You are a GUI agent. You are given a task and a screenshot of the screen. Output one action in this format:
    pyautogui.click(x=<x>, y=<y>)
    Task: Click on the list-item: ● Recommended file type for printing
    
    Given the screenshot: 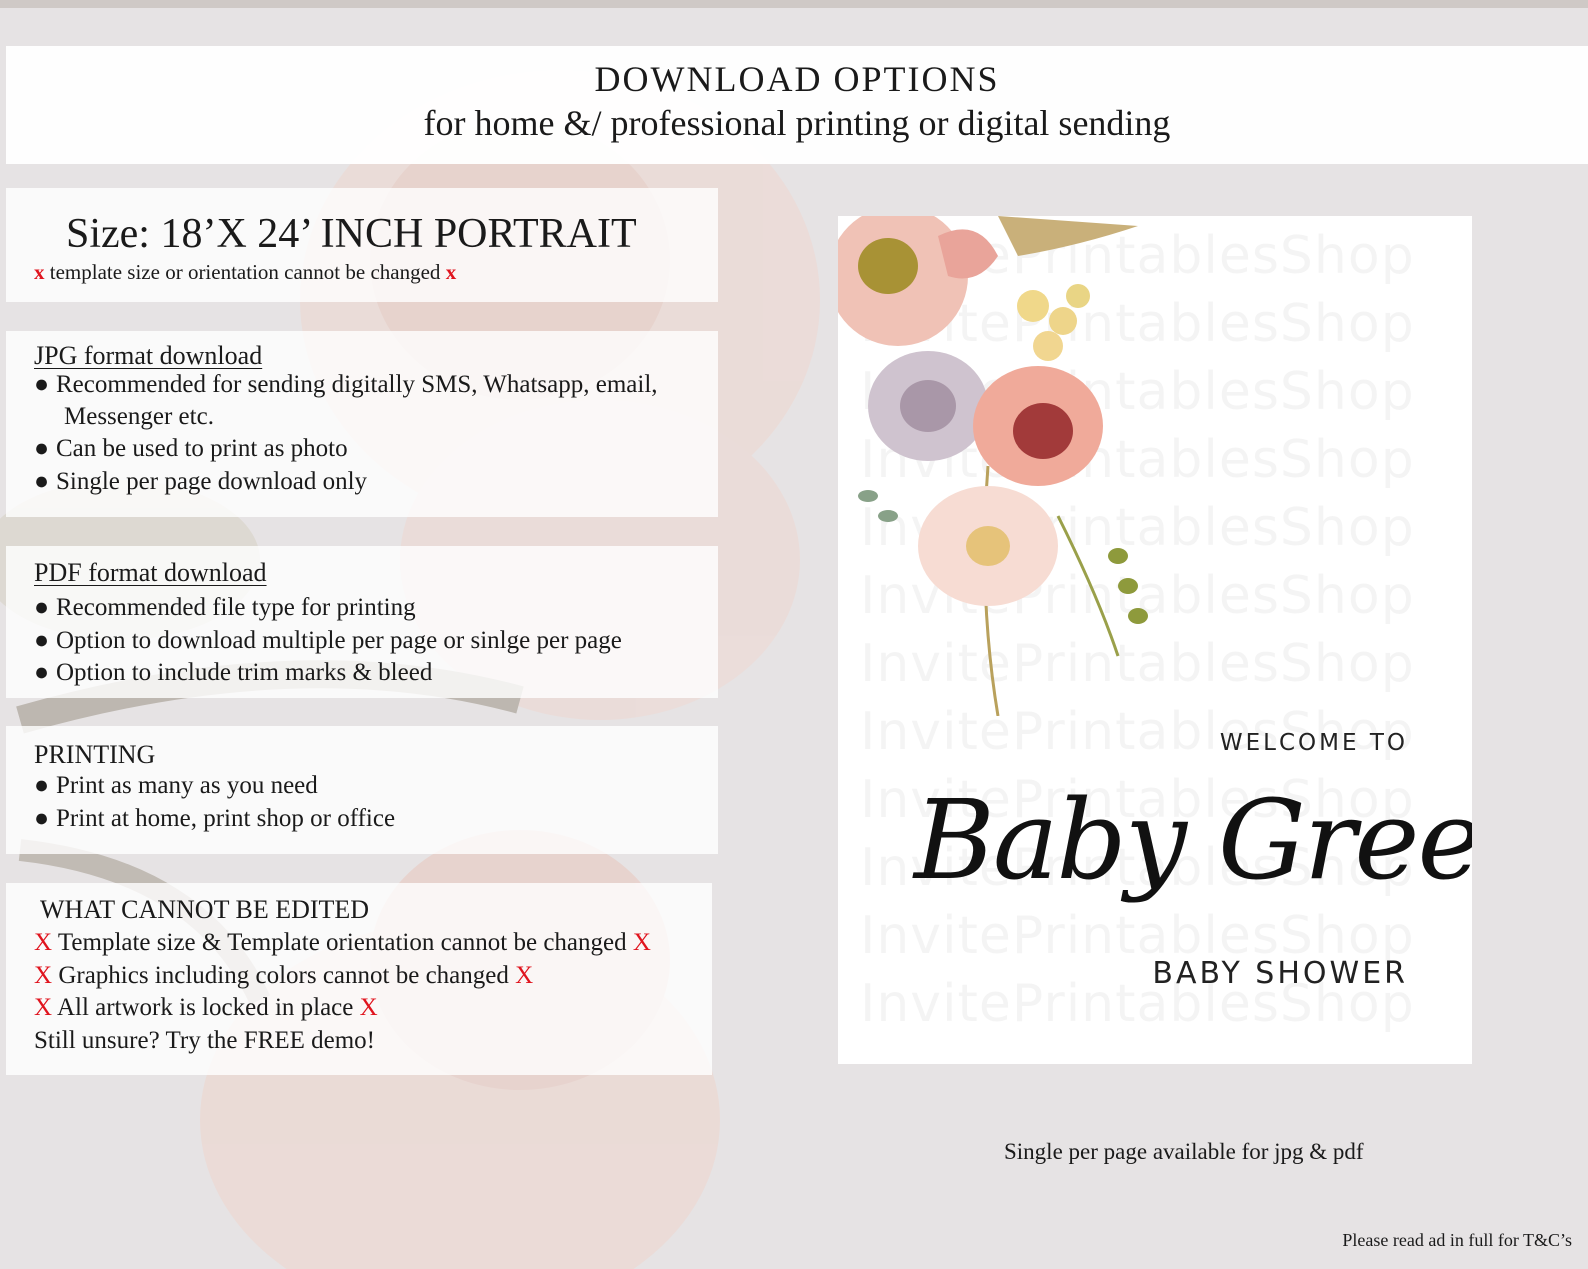 What is the action you would take?
    pyautogui.click(x=225, y=608)
    